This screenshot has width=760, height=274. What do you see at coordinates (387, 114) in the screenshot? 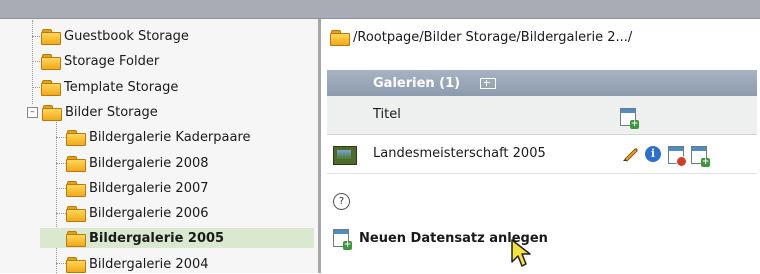
I see `column-header-titel: Titel` at bounding box center [387, 114].